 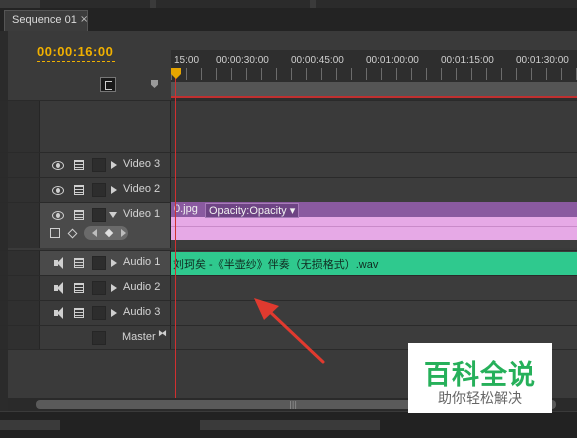 I want to click on bottom-panel-strip, so click(x=288, y=425).